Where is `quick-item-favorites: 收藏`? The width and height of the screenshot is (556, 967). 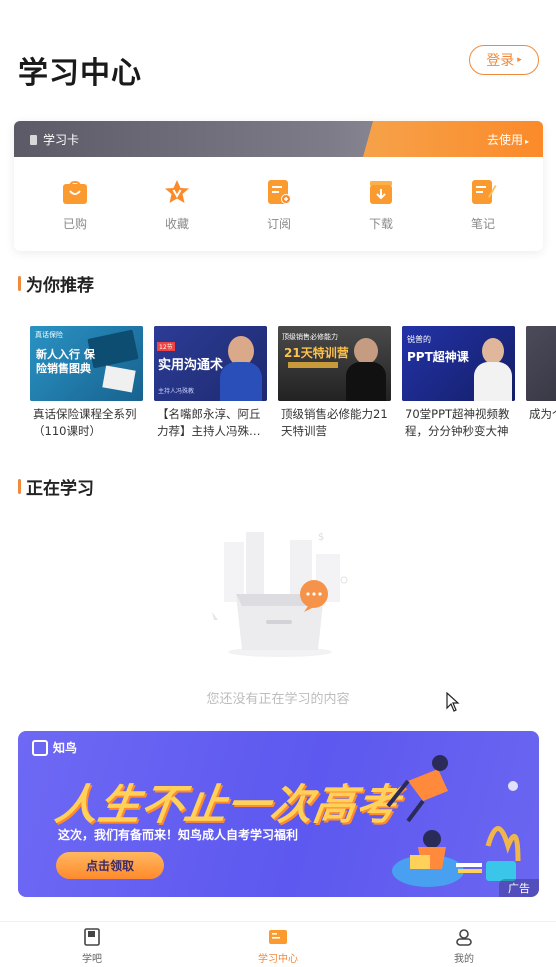 quick-item-favorites: 收藏 is located at coordinates (177, 205).